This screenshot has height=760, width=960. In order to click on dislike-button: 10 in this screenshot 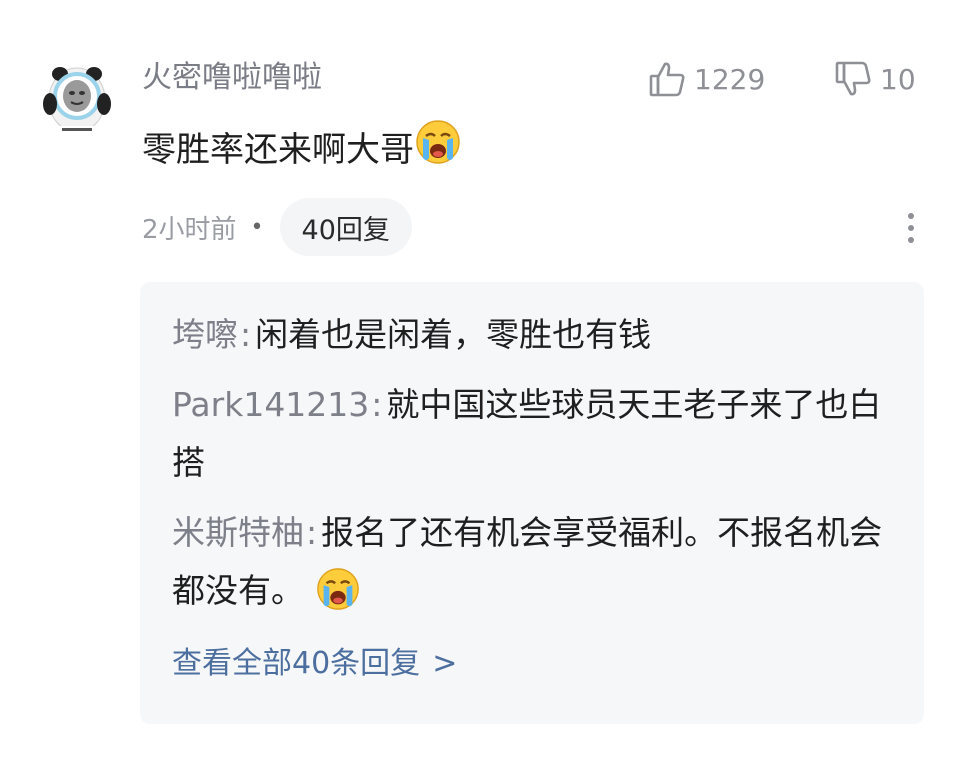, I will do `click(875, 79)`.